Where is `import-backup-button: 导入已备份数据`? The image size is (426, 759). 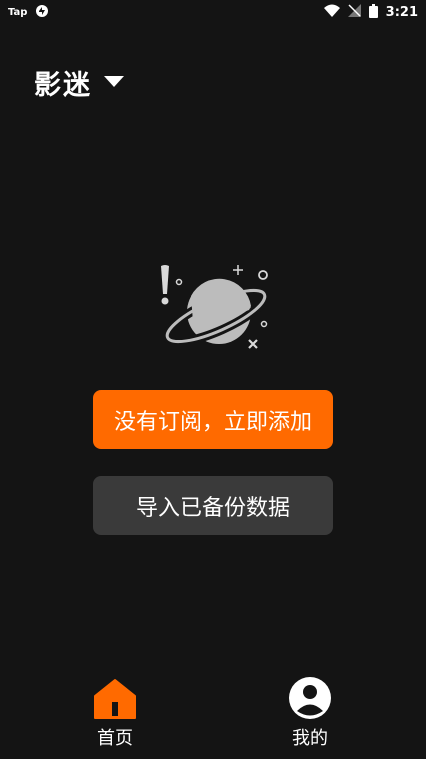 import-backup-button: 导入已备份数据 is located at coordinates (213, 505).